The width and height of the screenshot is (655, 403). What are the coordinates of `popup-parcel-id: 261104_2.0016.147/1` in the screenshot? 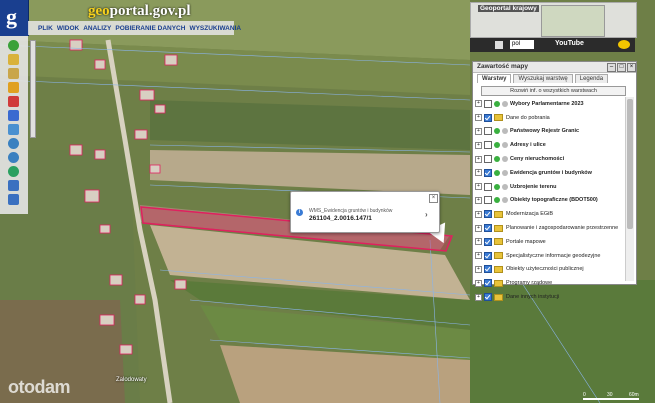 It's located at (340, 218).